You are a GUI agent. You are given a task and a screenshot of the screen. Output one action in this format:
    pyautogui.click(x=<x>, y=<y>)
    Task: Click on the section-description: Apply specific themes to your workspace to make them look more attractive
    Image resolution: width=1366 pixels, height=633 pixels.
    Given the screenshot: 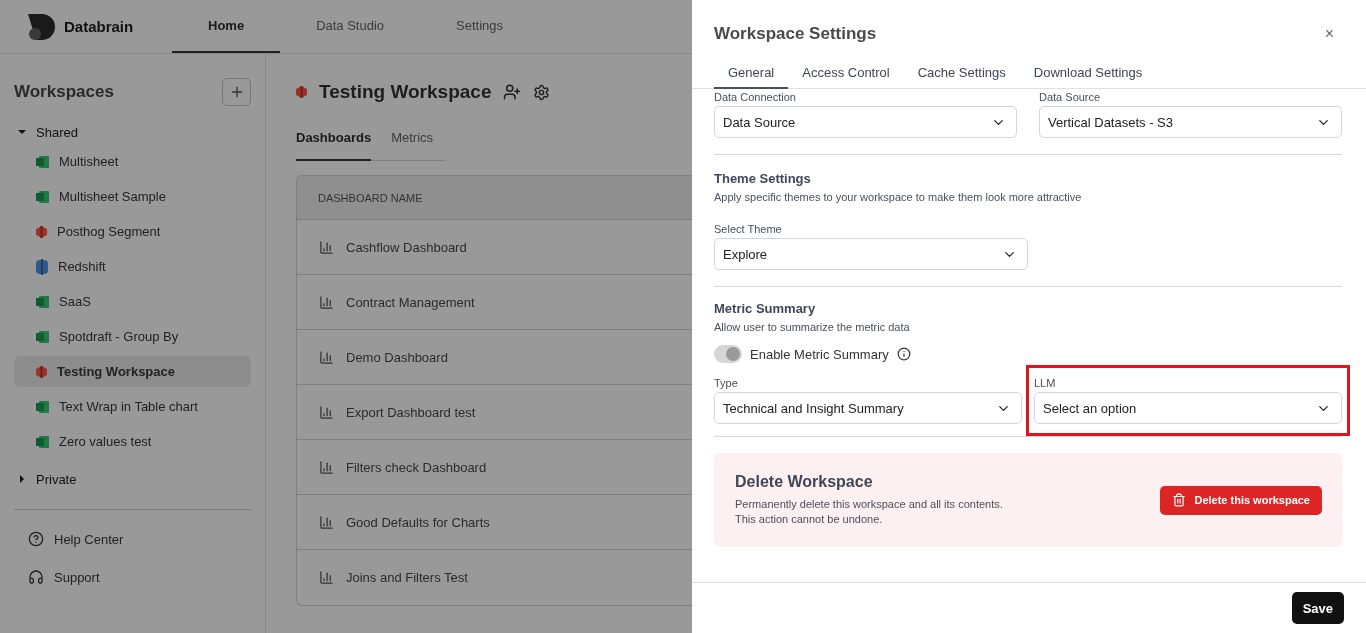 What is the action you would take?
    pyautogui.click(x=898, y=197)
    